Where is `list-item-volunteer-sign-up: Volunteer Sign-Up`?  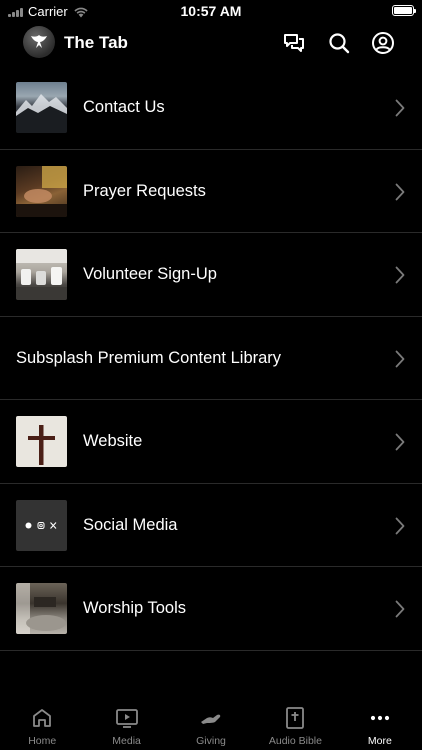
list-item-volunteer-sign-up: Volunteer Sign-Up is located at coordinates (211, 275).